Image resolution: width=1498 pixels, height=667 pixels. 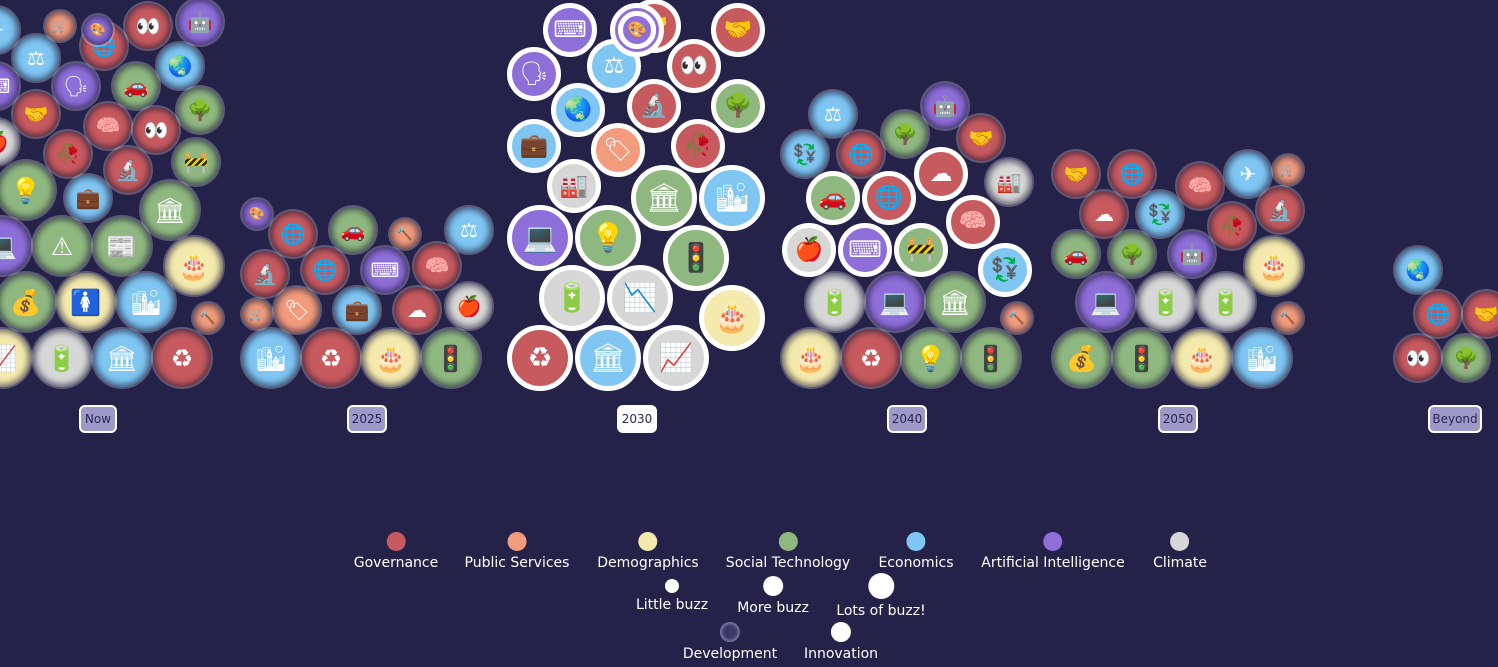 I want to click on legend-soc: Social Technology, so click(x=788, y=551).